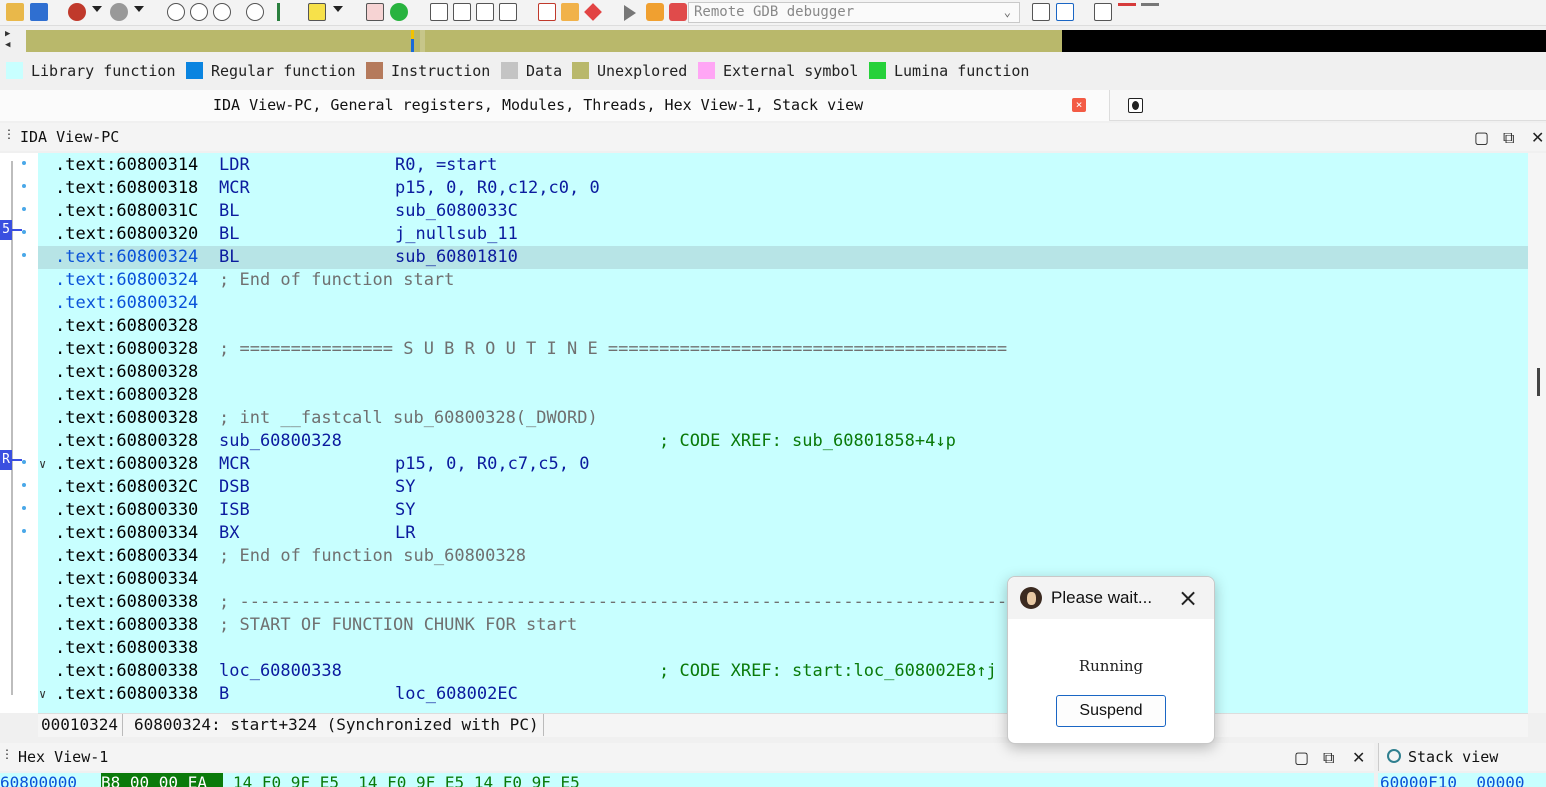  I want to click on structures-icon, so click(508, 12).